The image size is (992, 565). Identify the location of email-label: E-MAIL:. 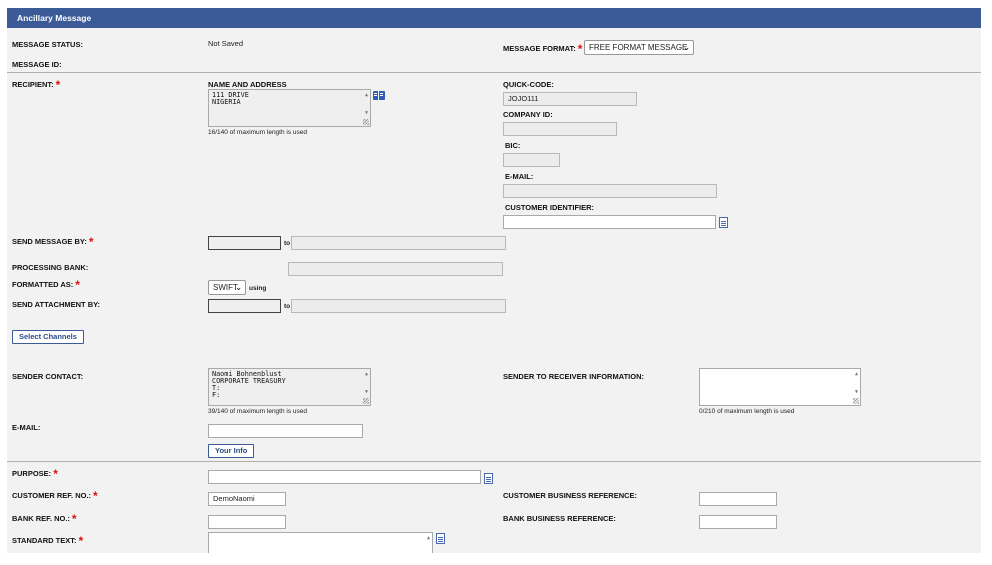
(26, 427).